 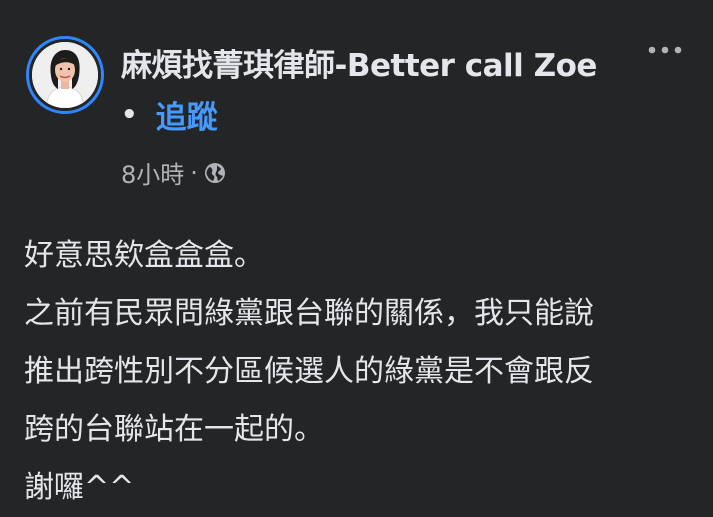 I want to click on more-options-icon, so click(x=665, y=50).